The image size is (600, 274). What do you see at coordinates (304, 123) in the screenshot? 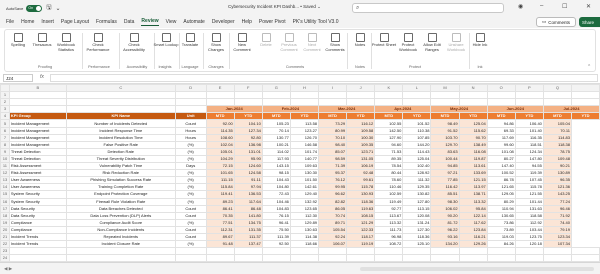
I see `value-cell: 113.58` at bounding box center [304, 123].